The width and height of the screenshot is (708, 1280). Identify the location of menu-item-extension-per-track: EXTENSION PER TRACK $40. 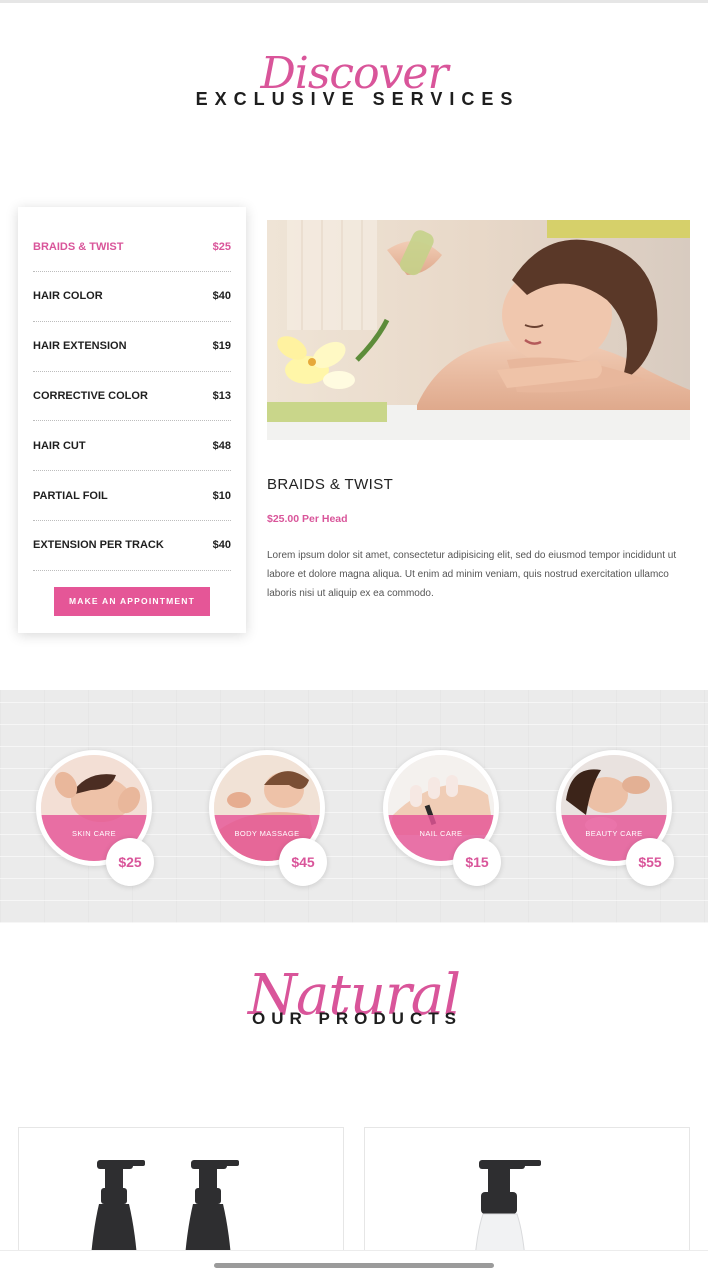
(132, 546).